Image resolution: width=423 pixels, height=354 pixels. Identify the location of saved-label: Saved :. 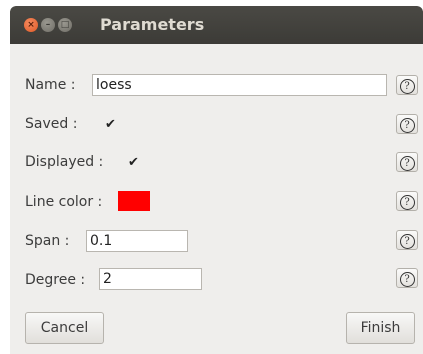
(51, 124).